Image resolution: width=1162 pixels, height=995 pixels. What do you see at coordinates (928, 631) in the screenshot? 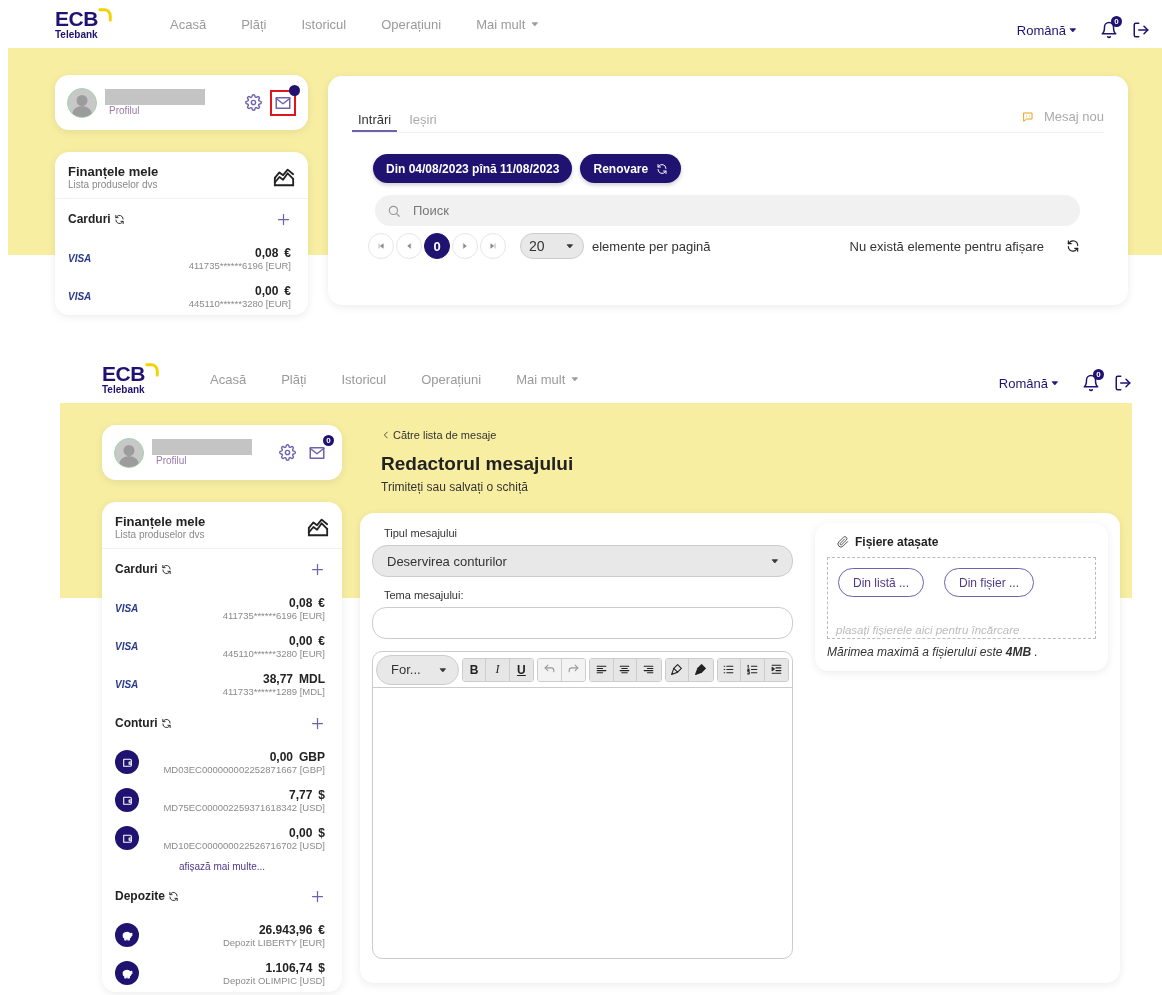
I see `drop-placeholder: plasați fișierele aici pentru încărcare` at bounding box center [928, 631].